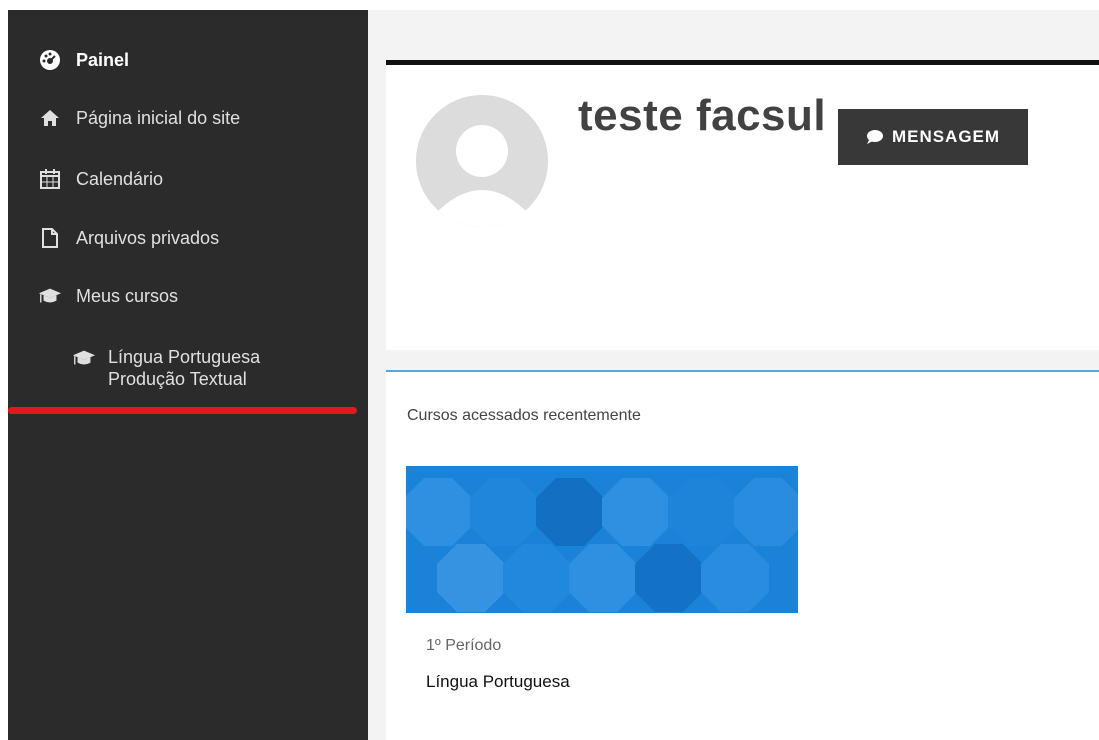 Image resolution: width=1099 pixels, height=740 pixels. I want to click on sidebar-item-painel: Painel, so click(83, 60).